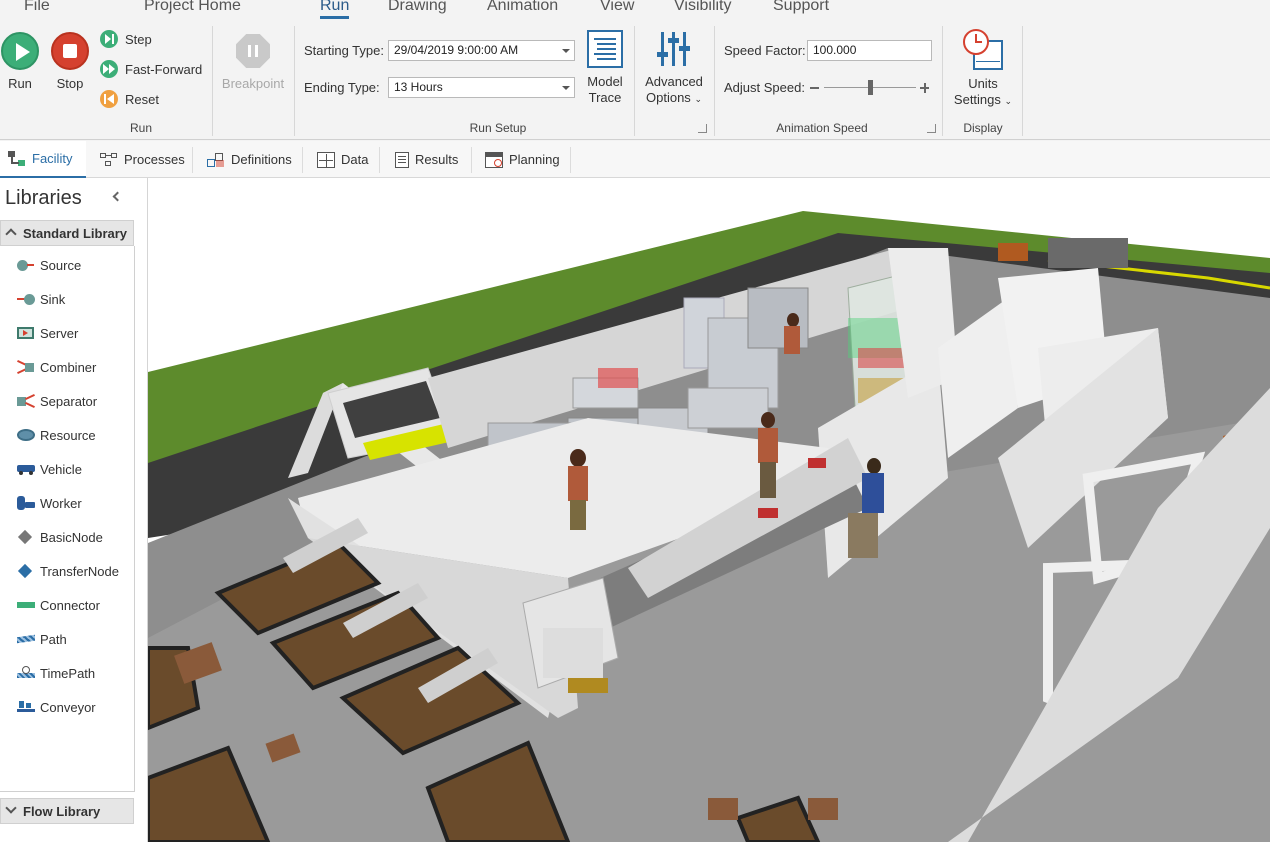 The height and width of the screenshot is (842, 1270). I want to click on run-setup-dialog-launcher, so click(702, 128).